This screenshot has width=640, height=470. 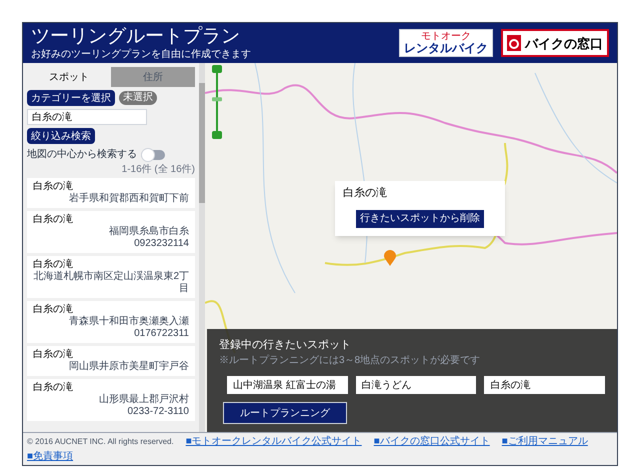 I want to click on spot-address: 福岡県糸島市白糸, so click(x=148, y=232).